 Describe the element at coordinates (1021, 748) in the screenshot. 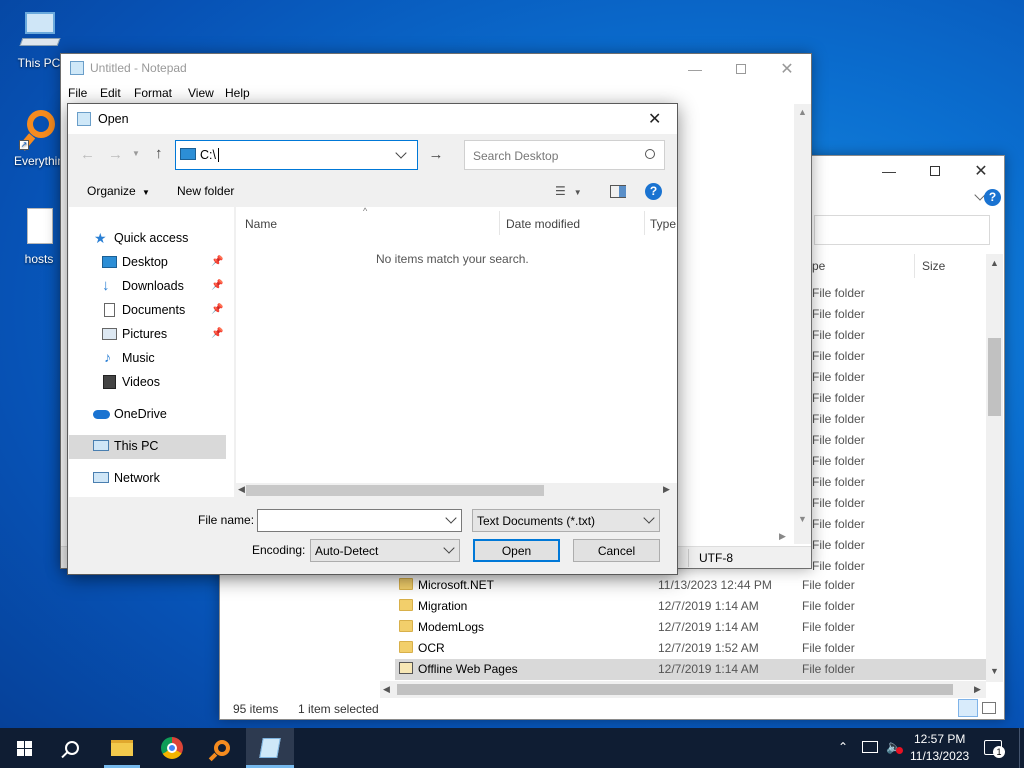

I see `show-desktop-button` at that location.